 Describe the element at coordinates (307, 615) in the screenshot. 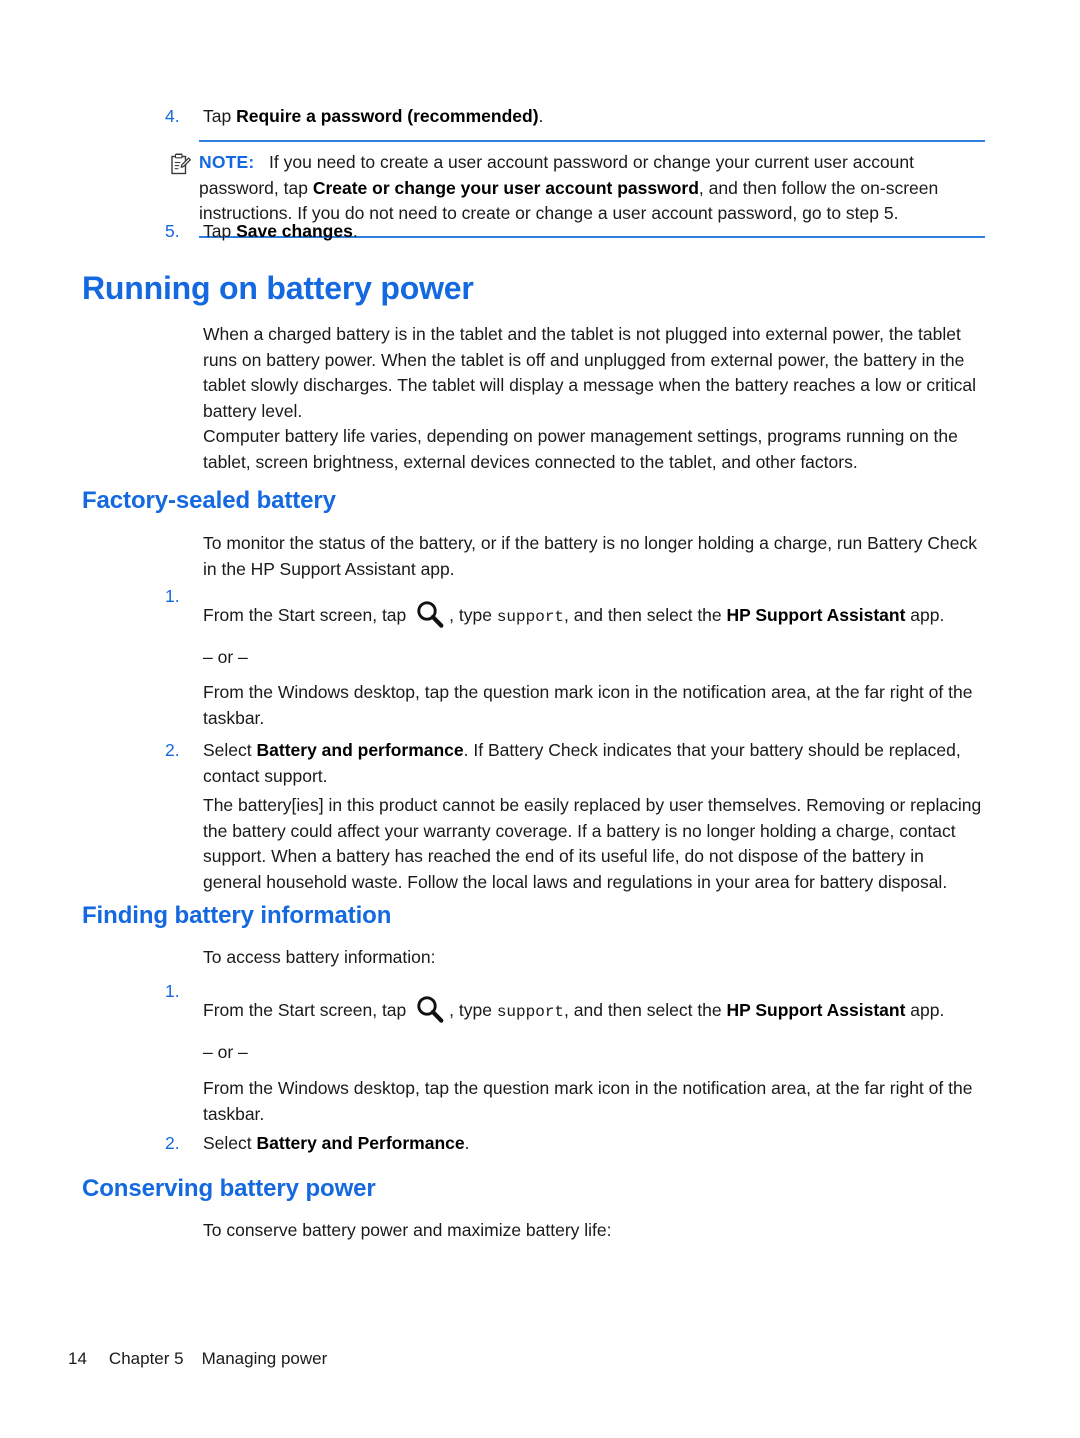

I see `factory-step1-lead: From the Start screen, tap` at that location.